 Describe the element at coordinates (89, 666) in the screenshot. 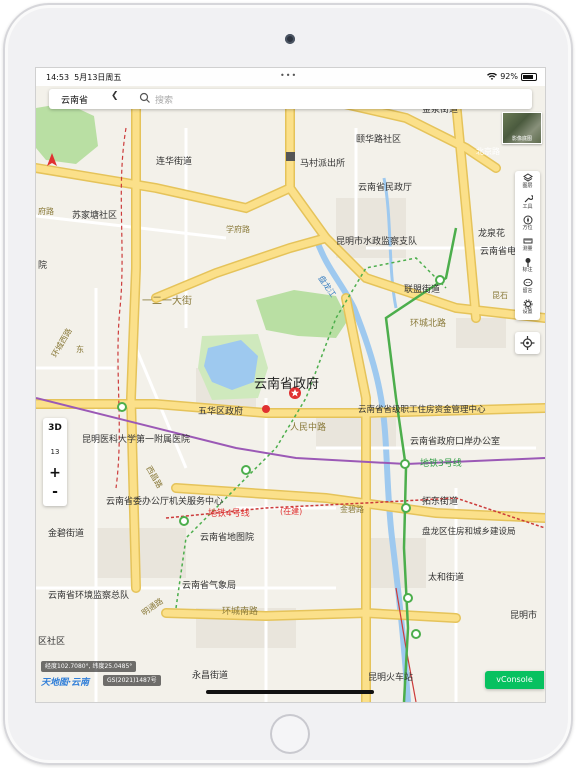

I see `coordinate-readout: 经度102.7080°, 纬度25.0485°` at that location.